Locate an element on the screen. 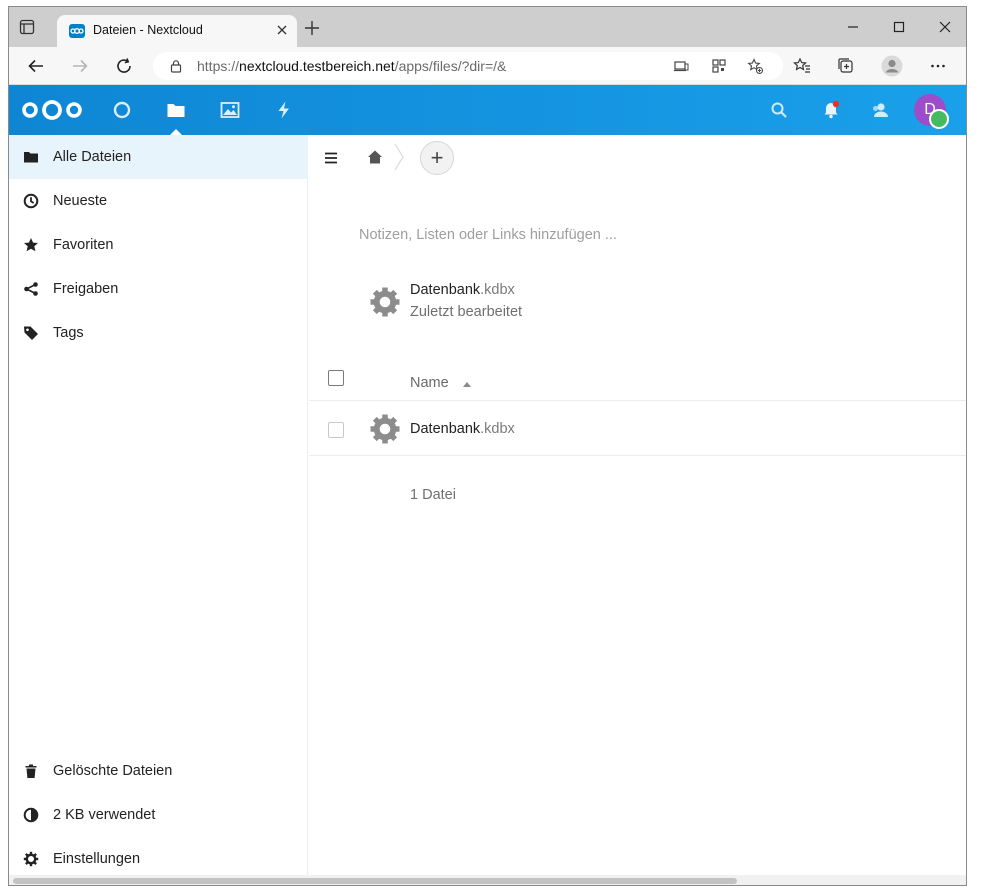 This screenshot has height=896, width=982. sidebar-item-label: Gelöschte Dateien is located at coordinates (113, 771).